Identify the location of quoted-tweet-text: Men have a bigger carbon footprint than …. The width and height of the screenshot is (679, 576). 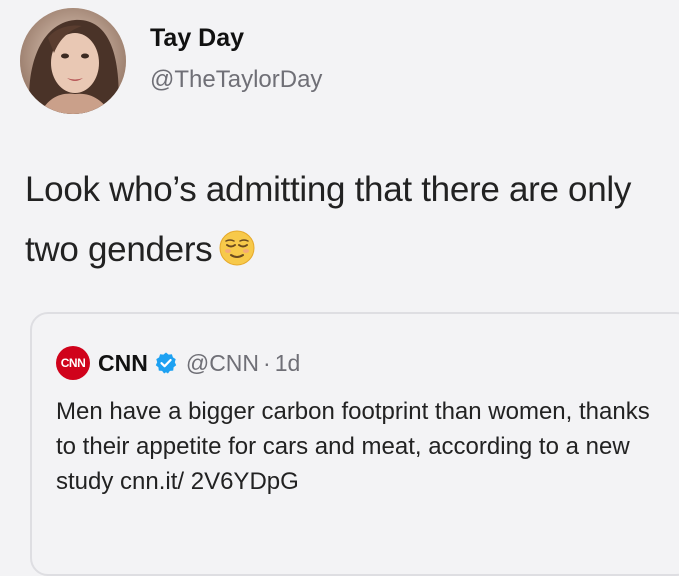
(353, 446).